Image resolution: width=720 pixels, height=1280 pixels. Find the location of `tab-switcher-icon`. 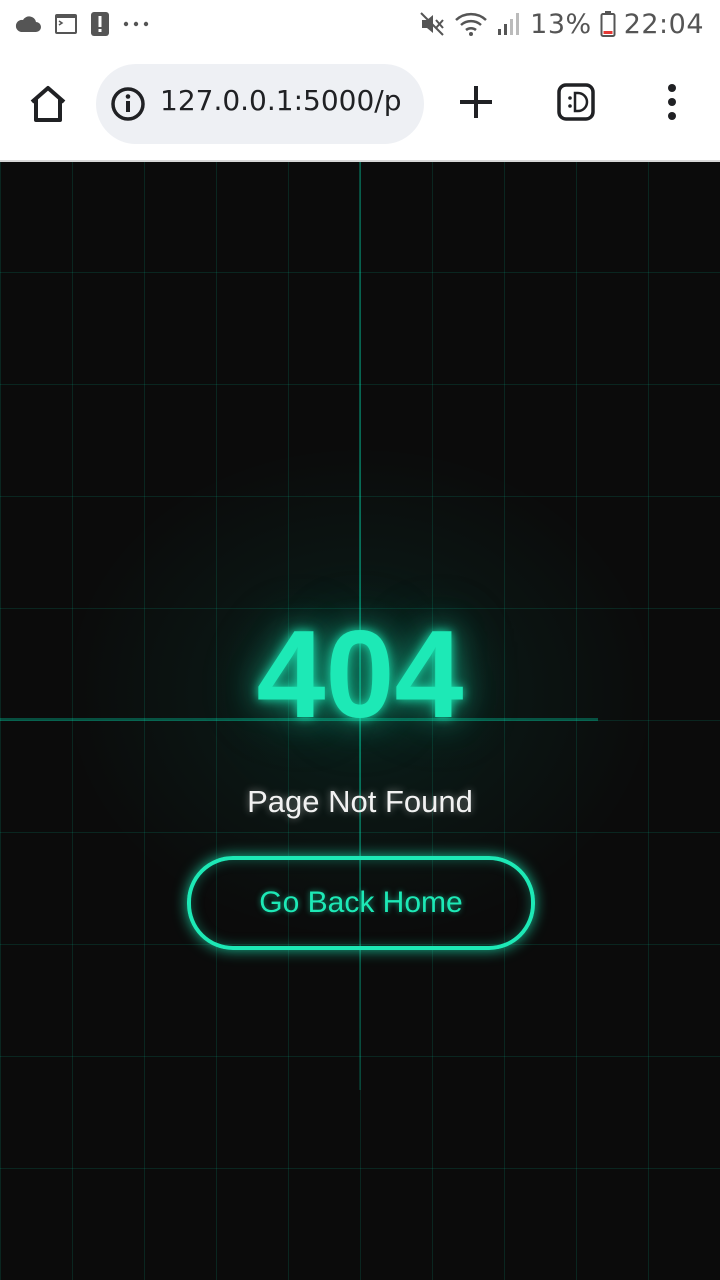

tab-switcher-icon is located at coordinates (576, 102).